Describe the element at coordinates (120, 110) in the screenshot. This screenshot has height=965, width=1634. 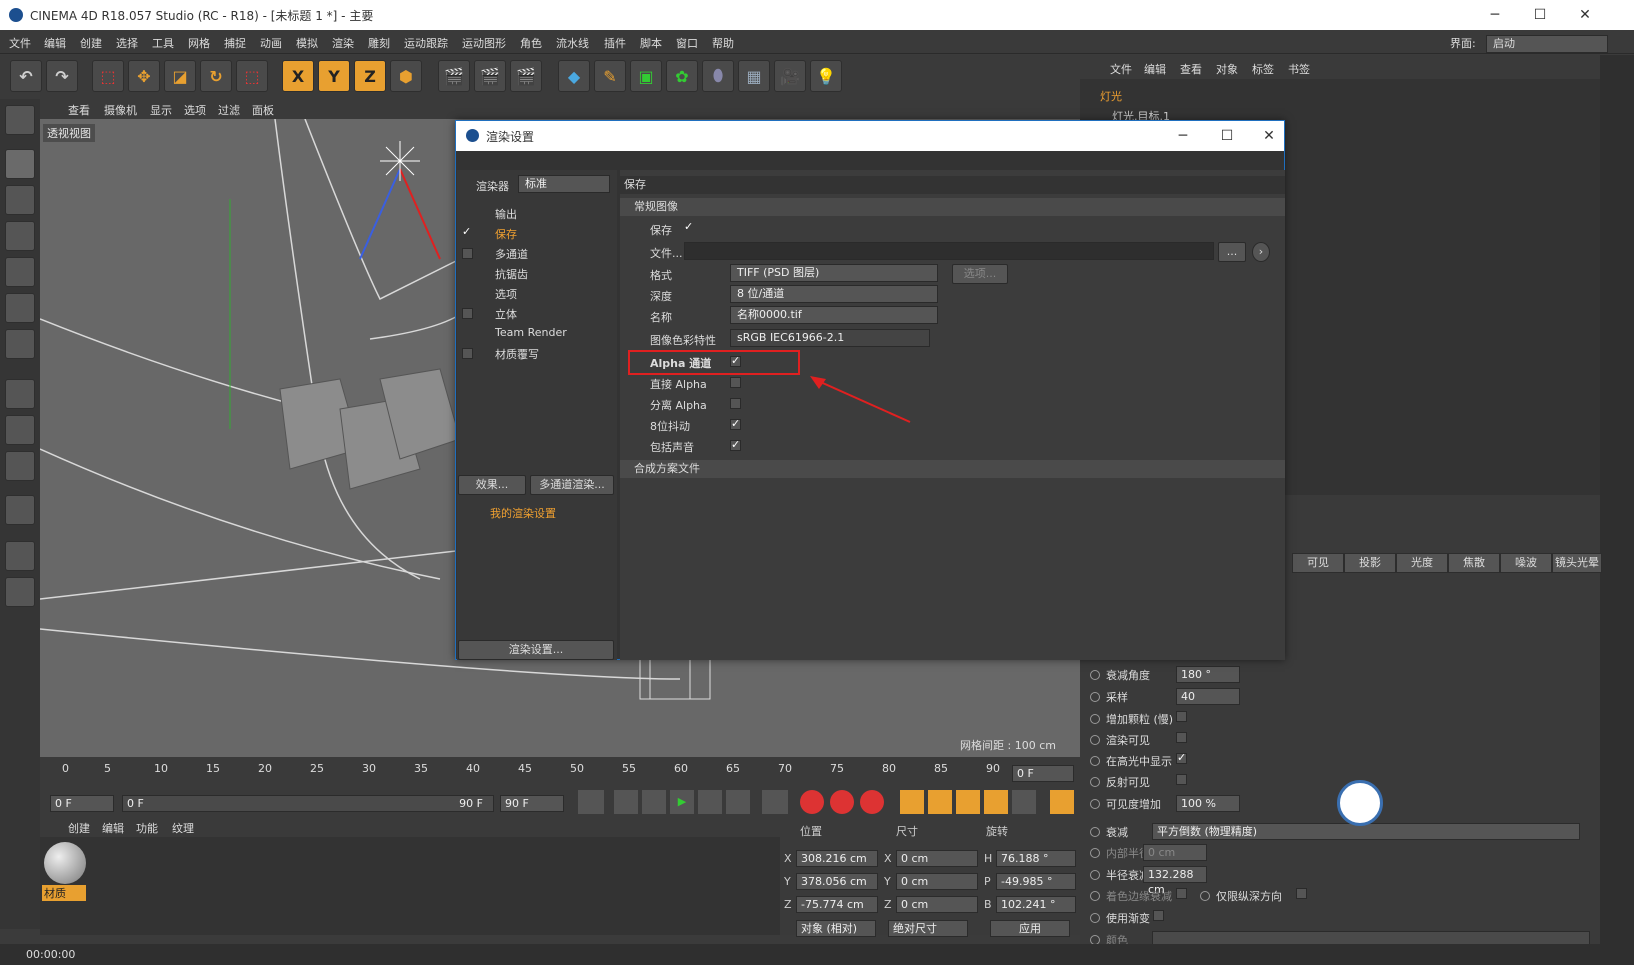
I see `viewport-menu-cameras: 摄像机` at that location.